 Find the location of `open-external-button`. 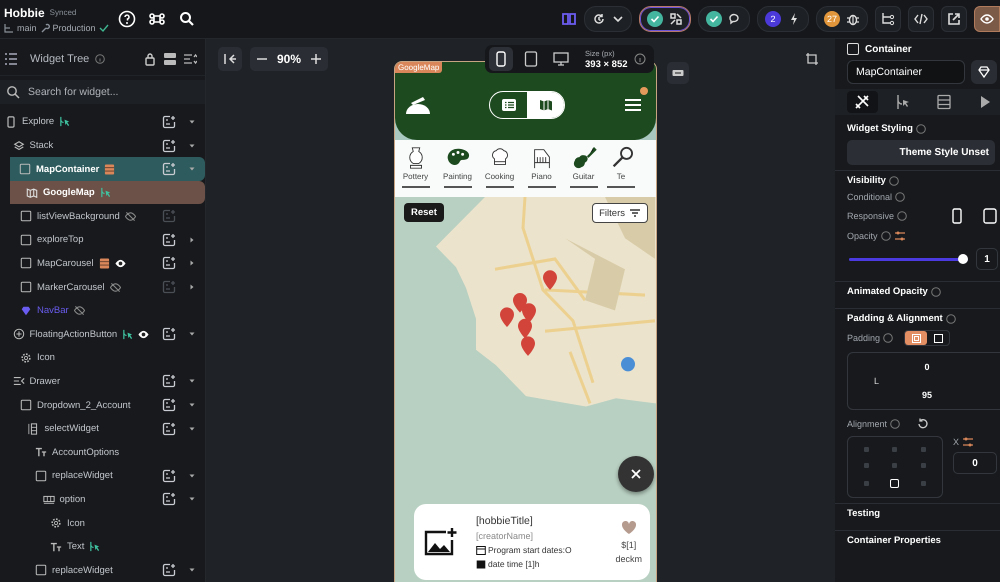

open-external-button is located at coordinates (954, 19).